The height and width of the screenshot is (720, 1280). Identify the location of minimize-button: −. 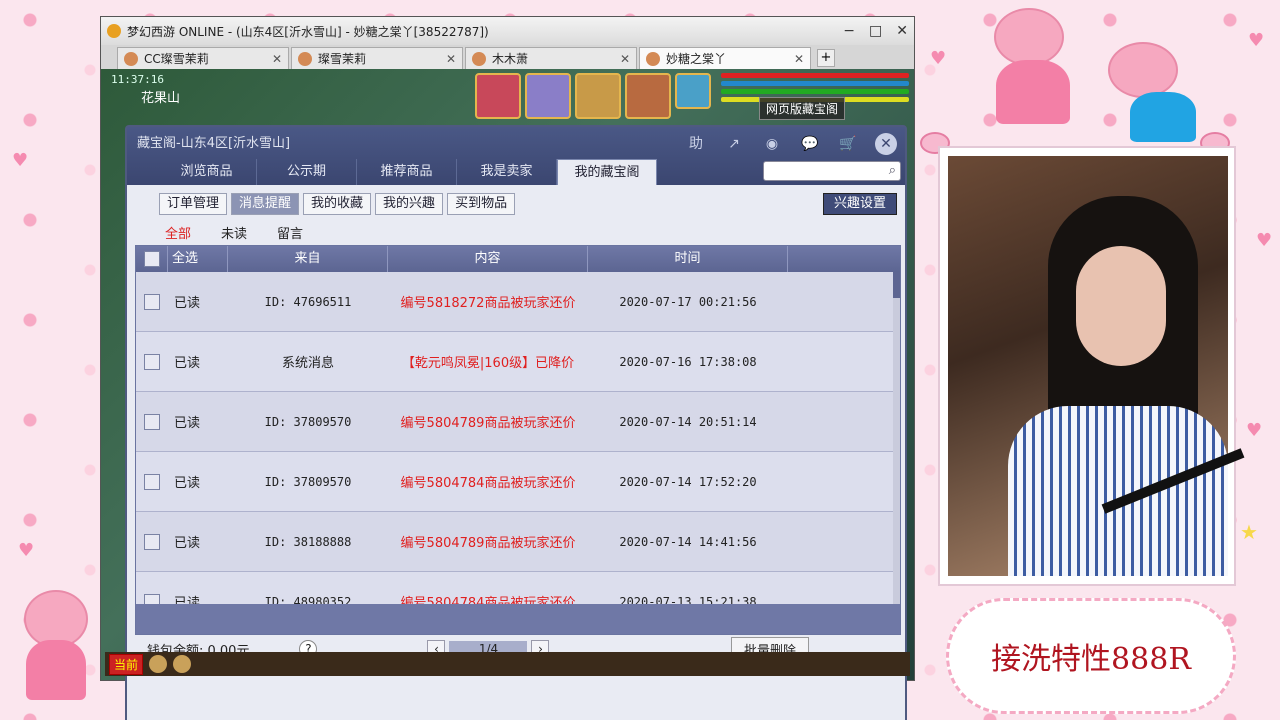
(849, 31).